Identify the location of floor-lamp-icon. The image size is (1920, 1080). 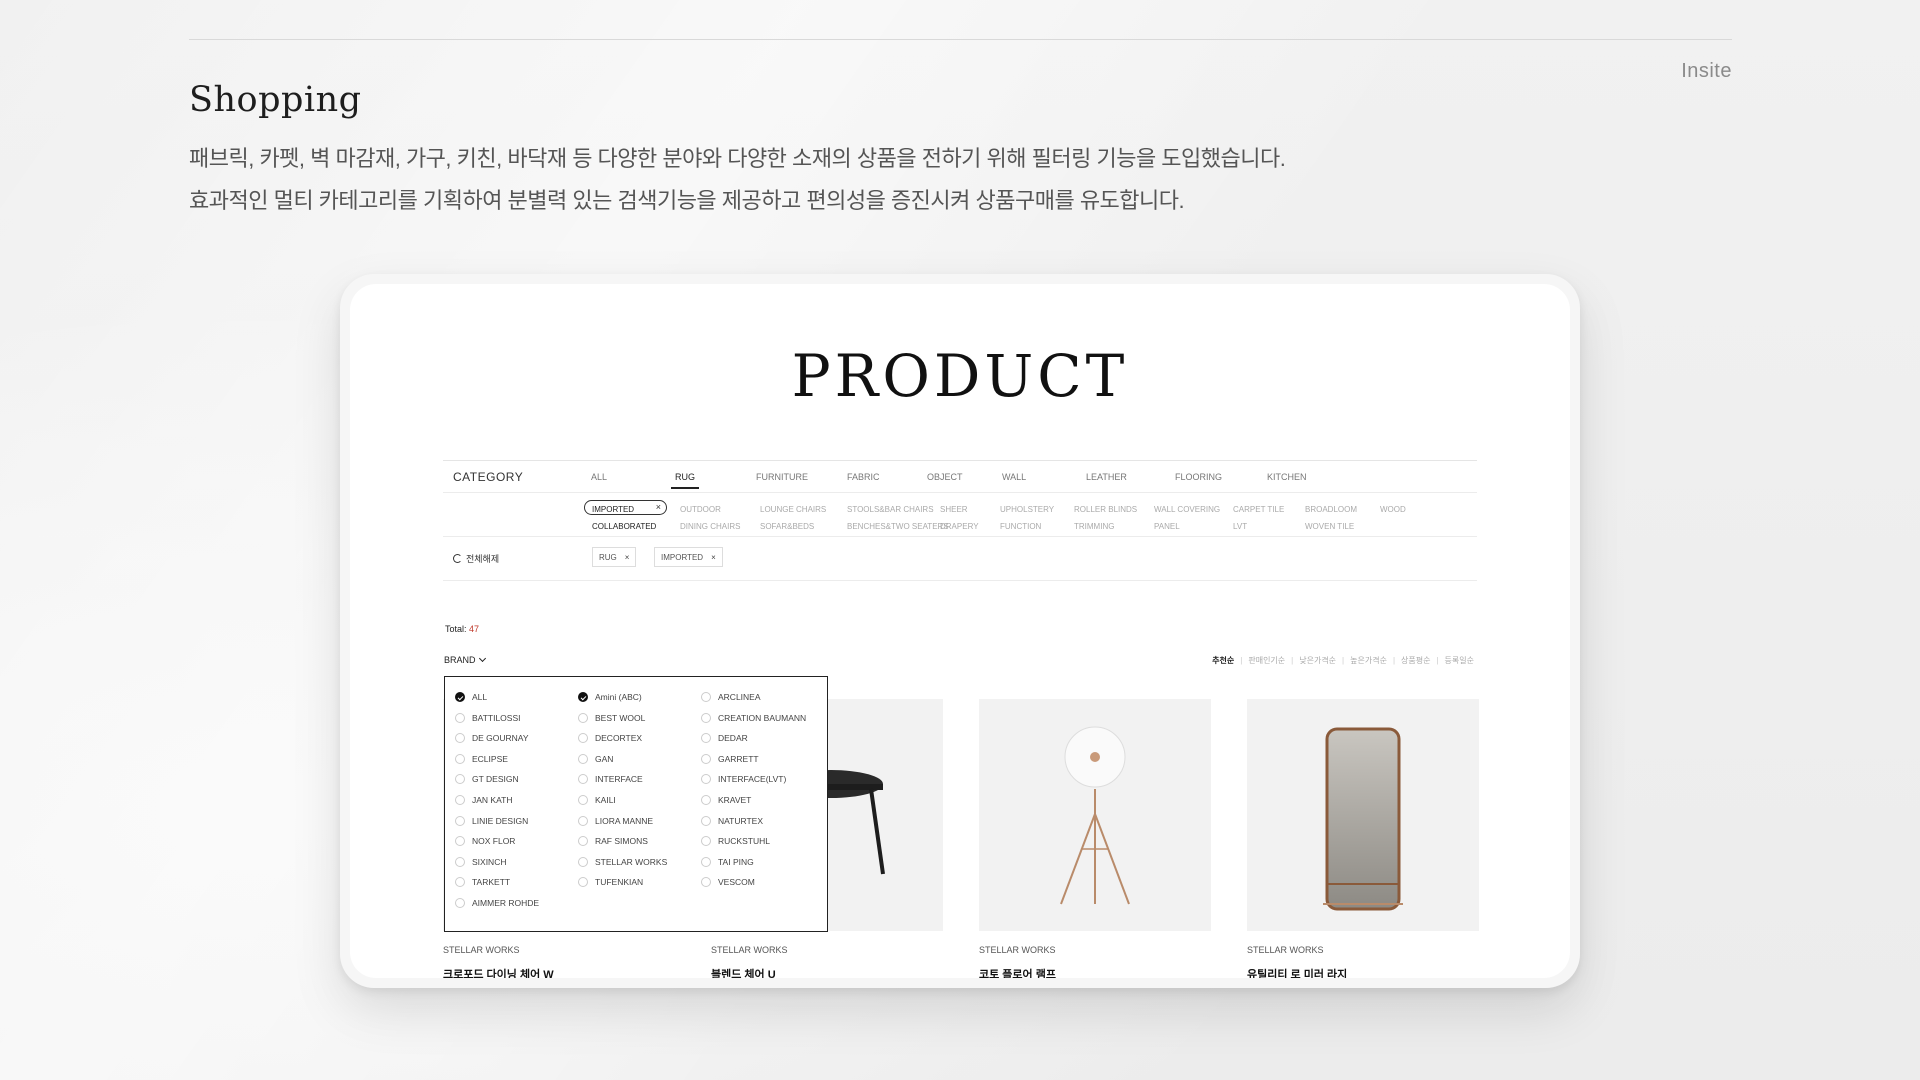
(1095, 815).